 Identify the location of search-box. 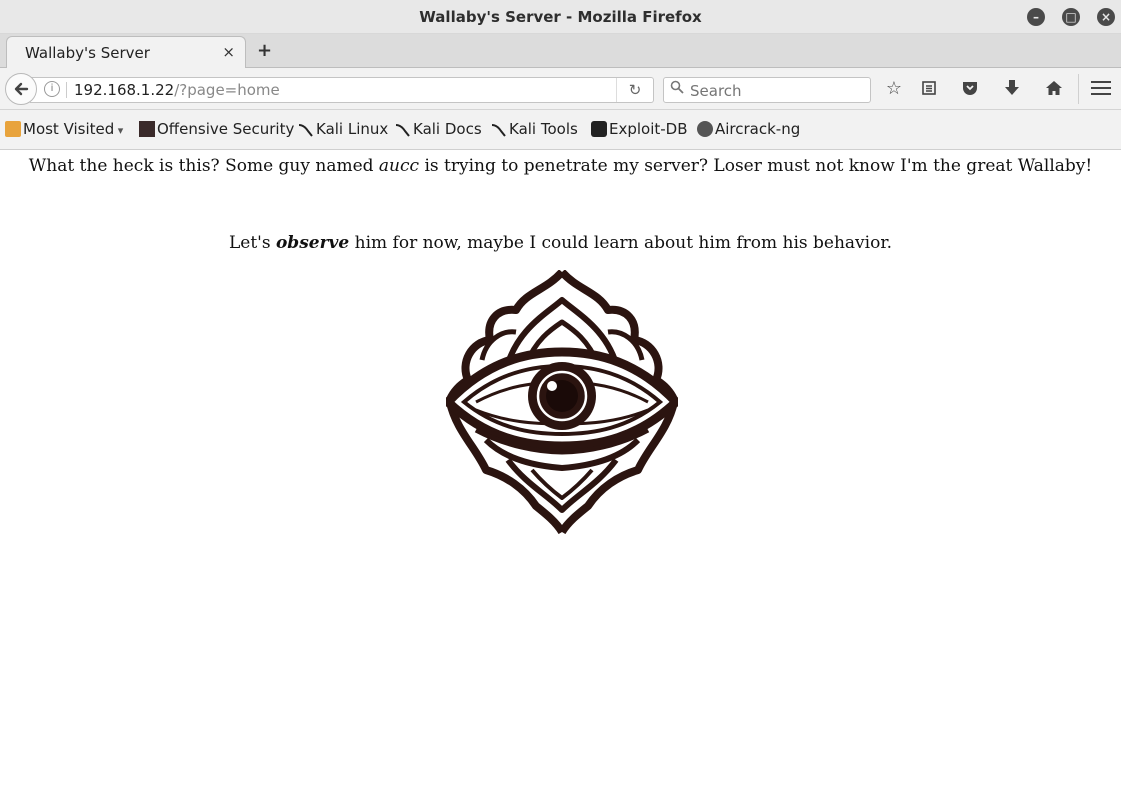
(767, 90).